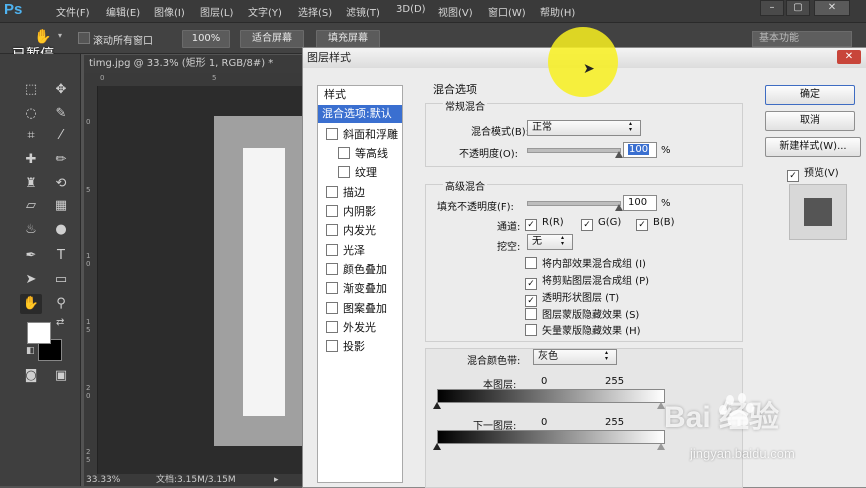 The width and height of the screenshot is (866, 488). I want to click on style-item-outer-glow: 外发光, so click(364, 328).